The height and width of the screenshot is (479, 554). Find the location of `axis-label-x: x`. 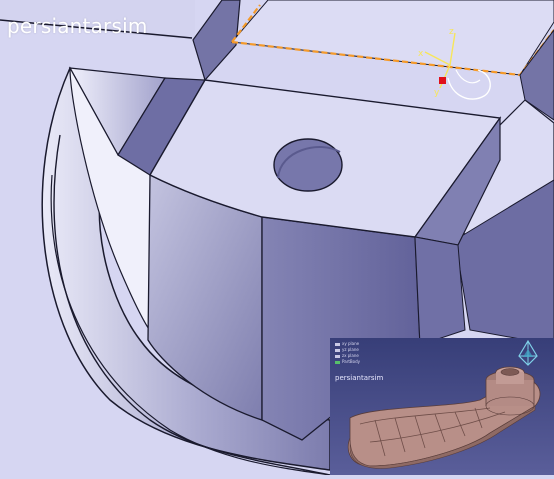

axis-label-x: x is located at coordinates (421, 54).